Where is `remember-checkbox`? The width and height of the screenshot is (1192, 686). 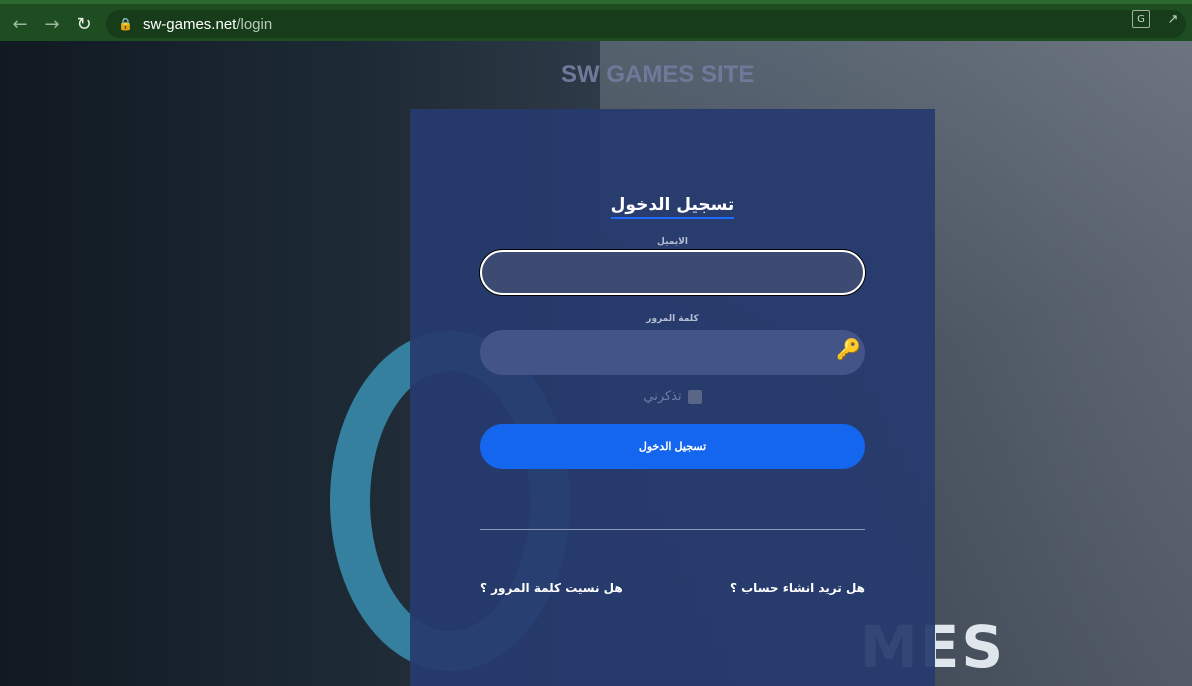
remember-checkbox is located at coordinates (694, 396).